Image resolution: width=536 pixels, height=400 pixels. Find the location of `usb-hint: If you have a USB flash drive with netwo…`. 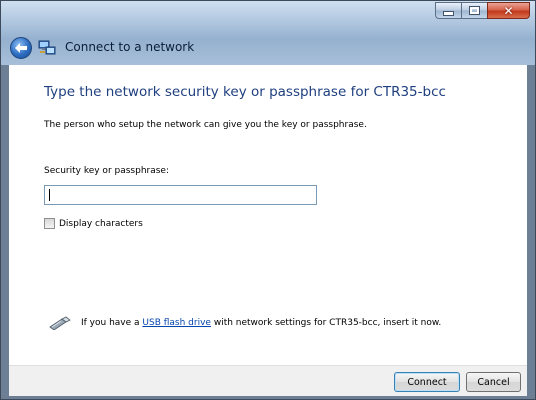

usb-hint: If you have a USB flash drive with netwo… is located at coordinates (245, 323).